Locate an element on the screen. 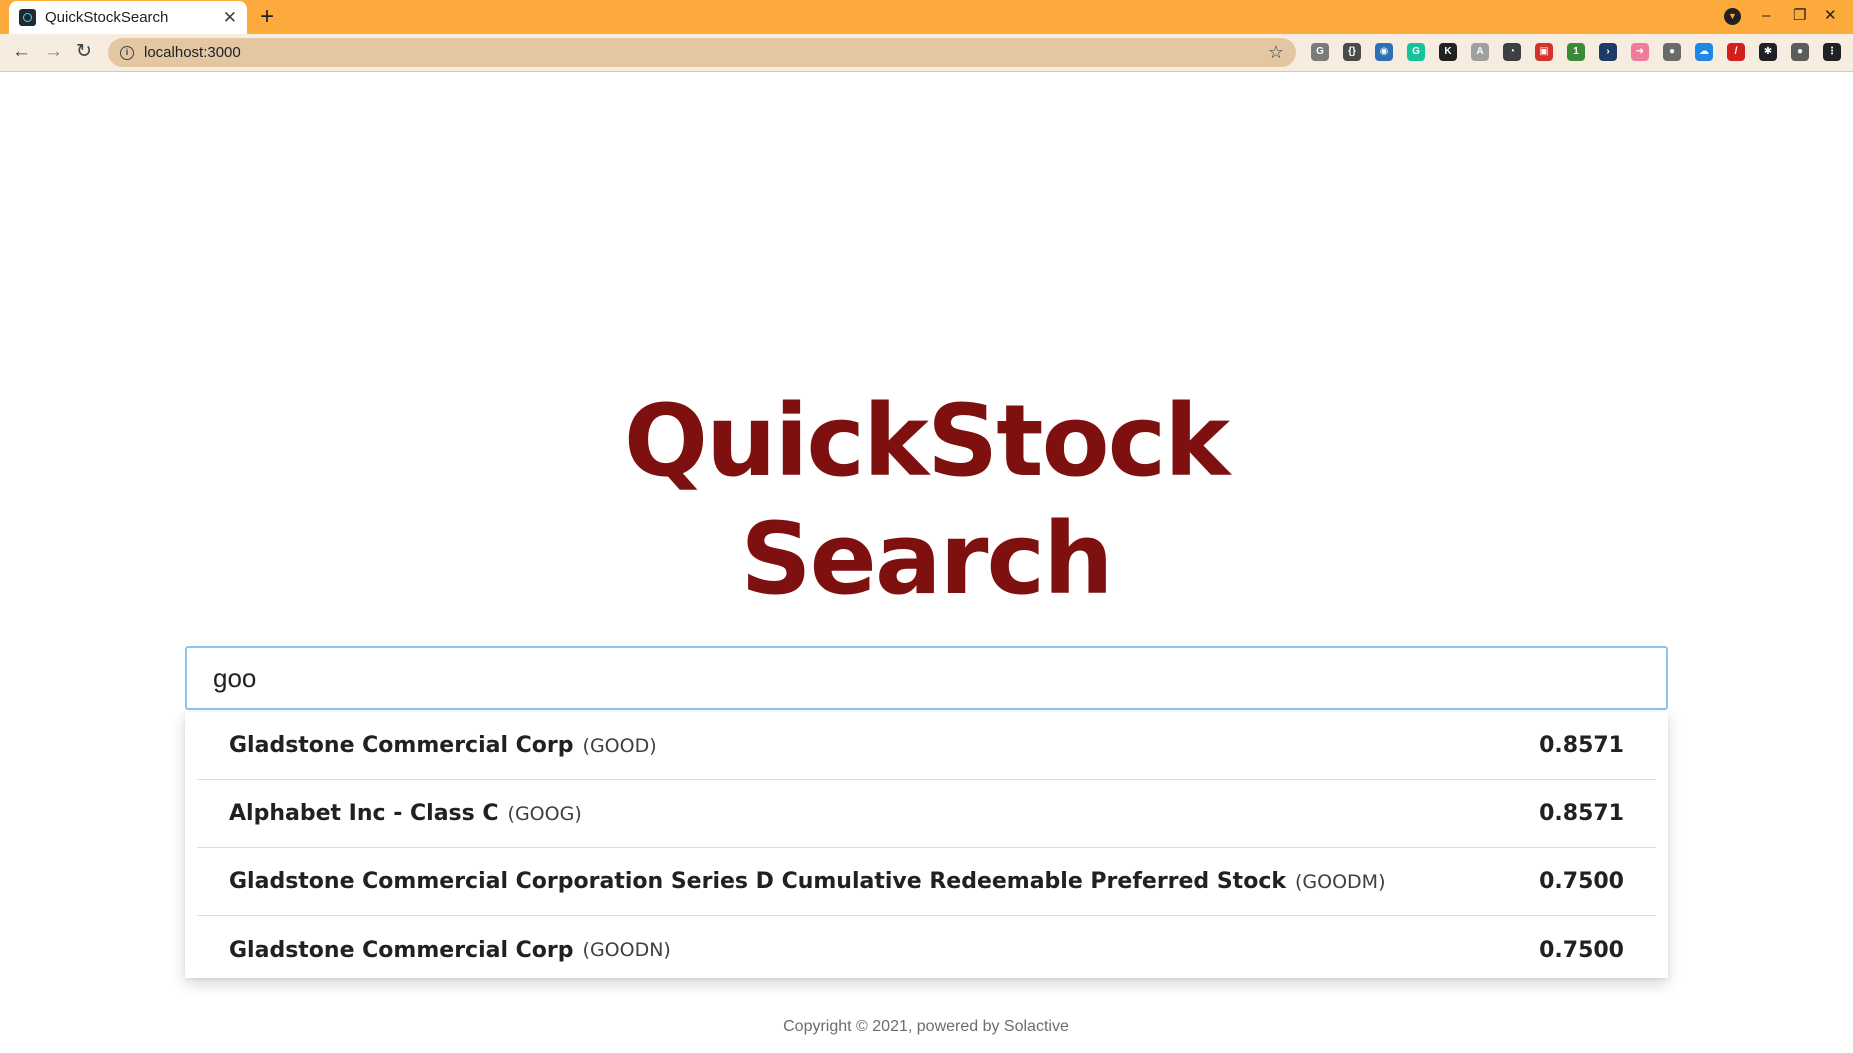  pen-icon: / is located at coordinates (1736, 52).